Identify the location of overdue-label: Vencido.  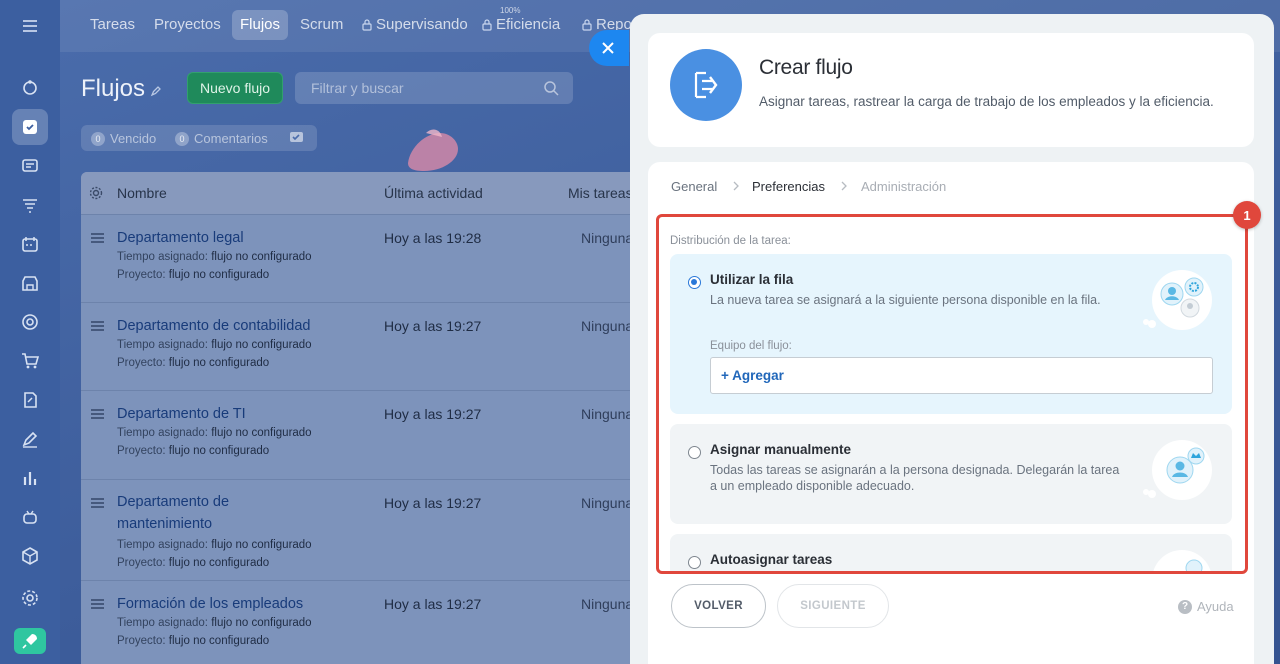
(133, 138).